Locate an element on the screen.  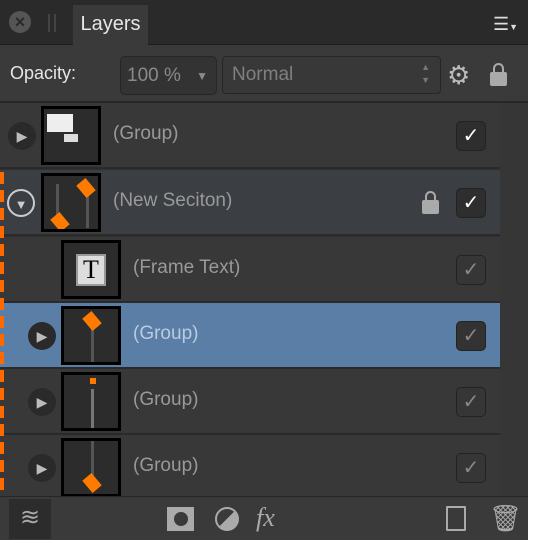
panel-menu-icon: ☰▼ is located at coordinates (505, 24).